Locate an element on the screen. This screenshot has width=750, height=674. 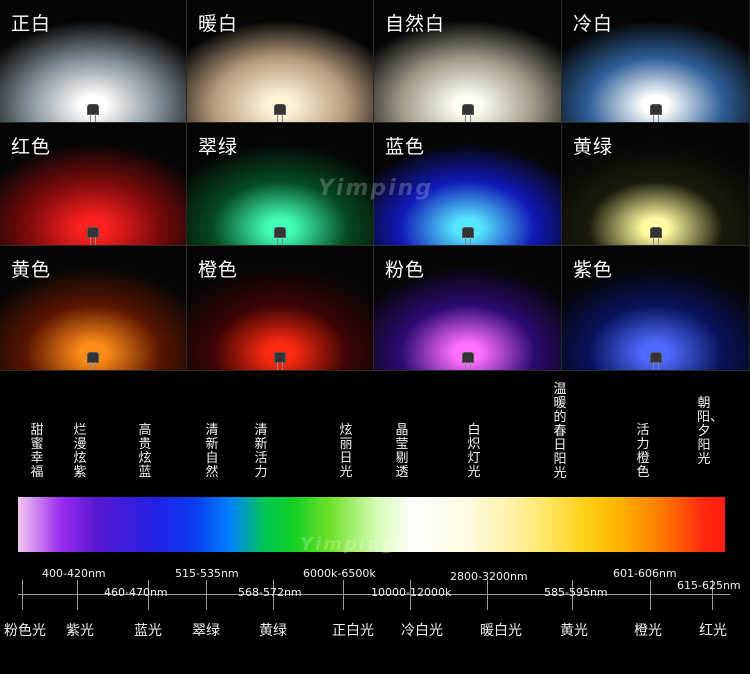
led-tile: 红色 is located at coordinates (93, 184).